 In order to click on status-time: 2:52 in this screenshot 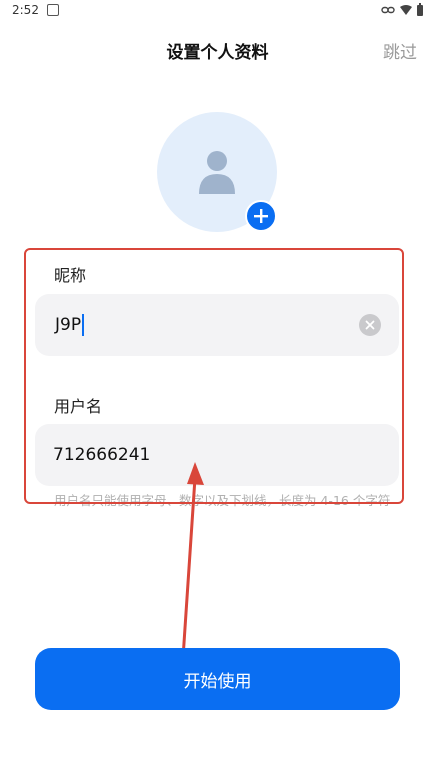, I will do `click(25, 10)`.